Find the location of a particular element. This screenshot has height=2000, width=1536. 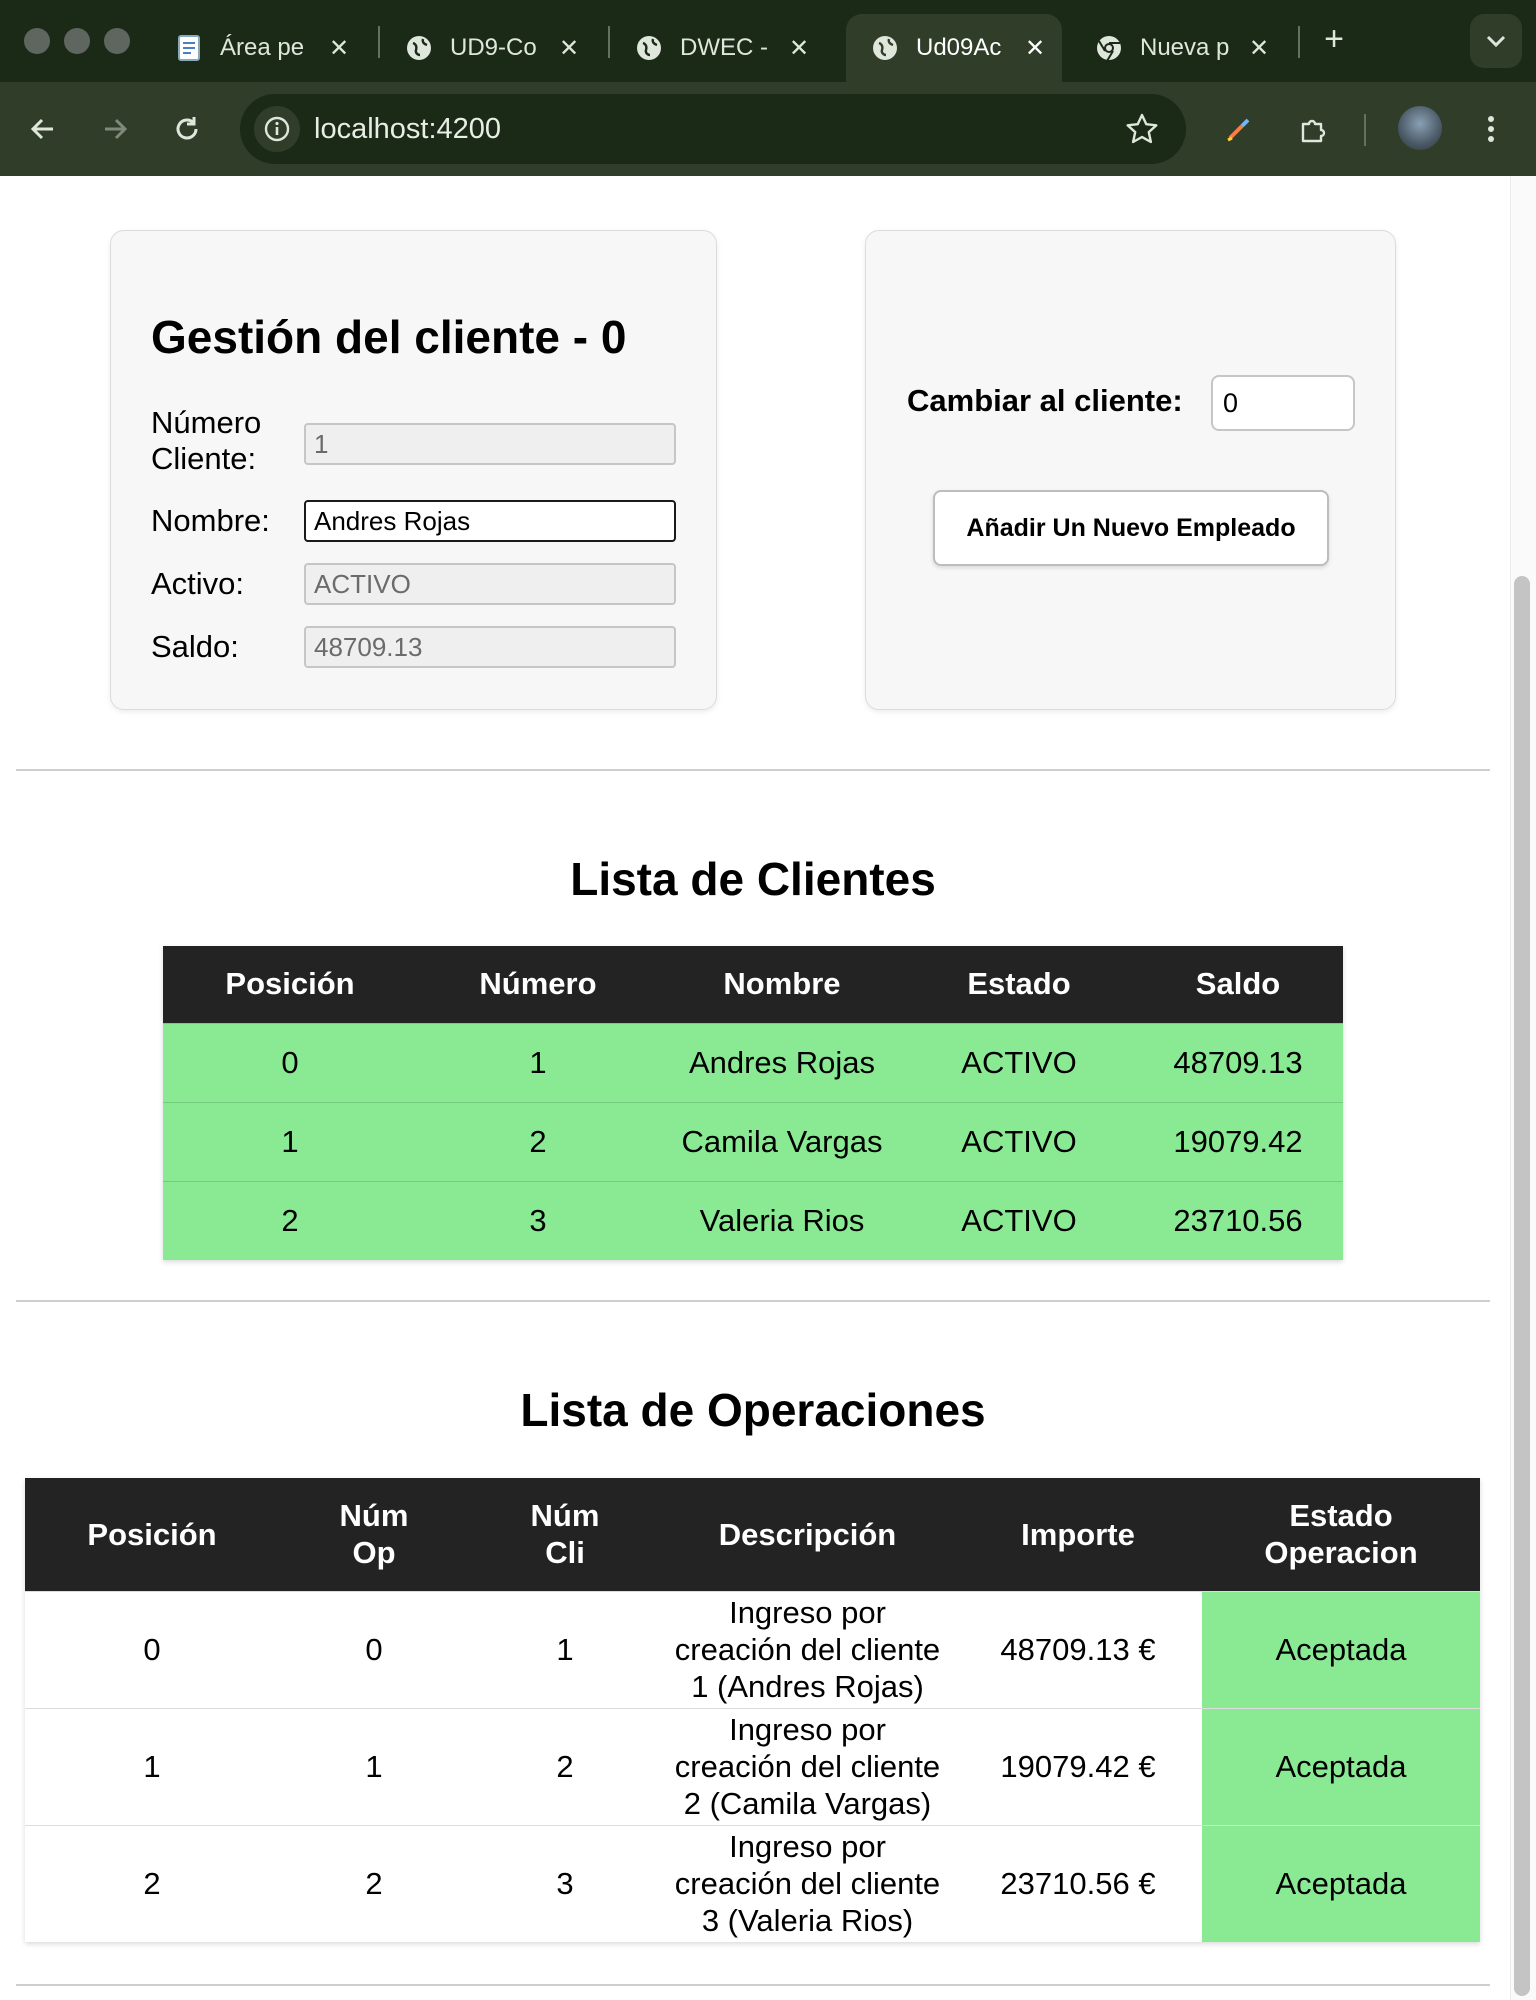

switch-client-card is located at coordinates (1130, 470).